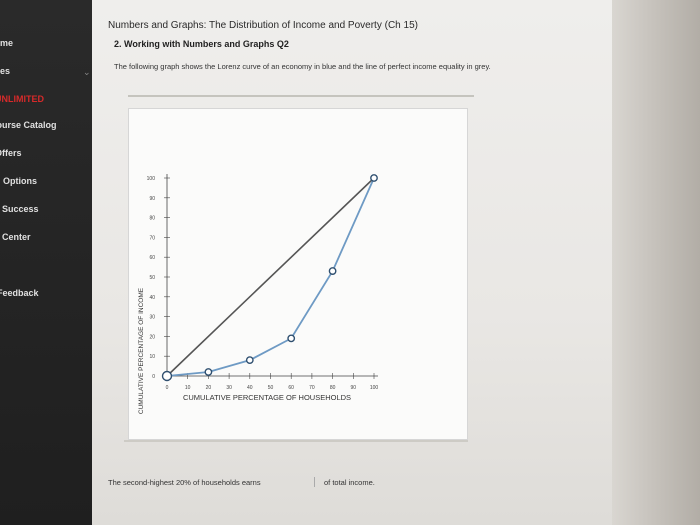  I want to click on y-tick-label: 40, so click(152, 298).